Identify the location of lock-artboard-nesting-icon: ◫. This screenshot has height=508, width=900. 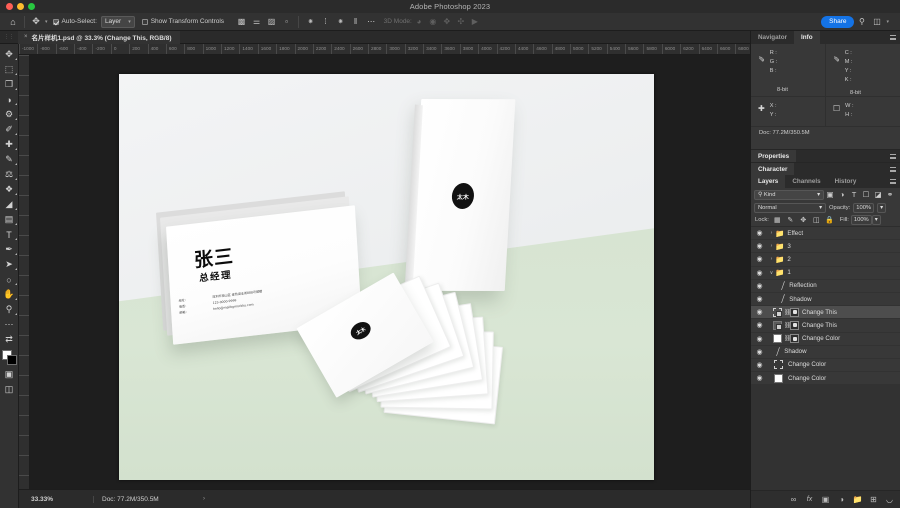
(816, 220).